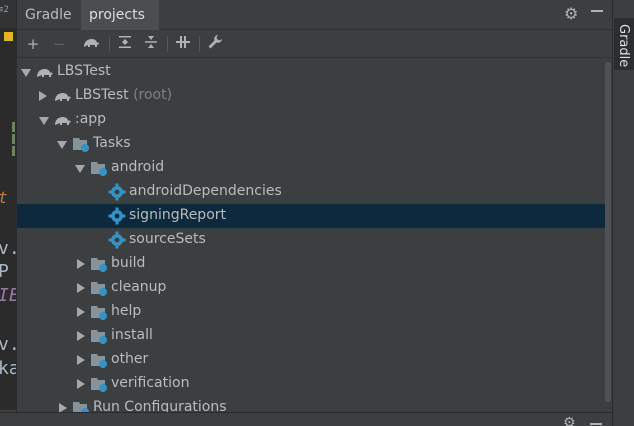 This screenshot has width=634, height=426. I want to click on tree-node-build: build, so click(312, 264).